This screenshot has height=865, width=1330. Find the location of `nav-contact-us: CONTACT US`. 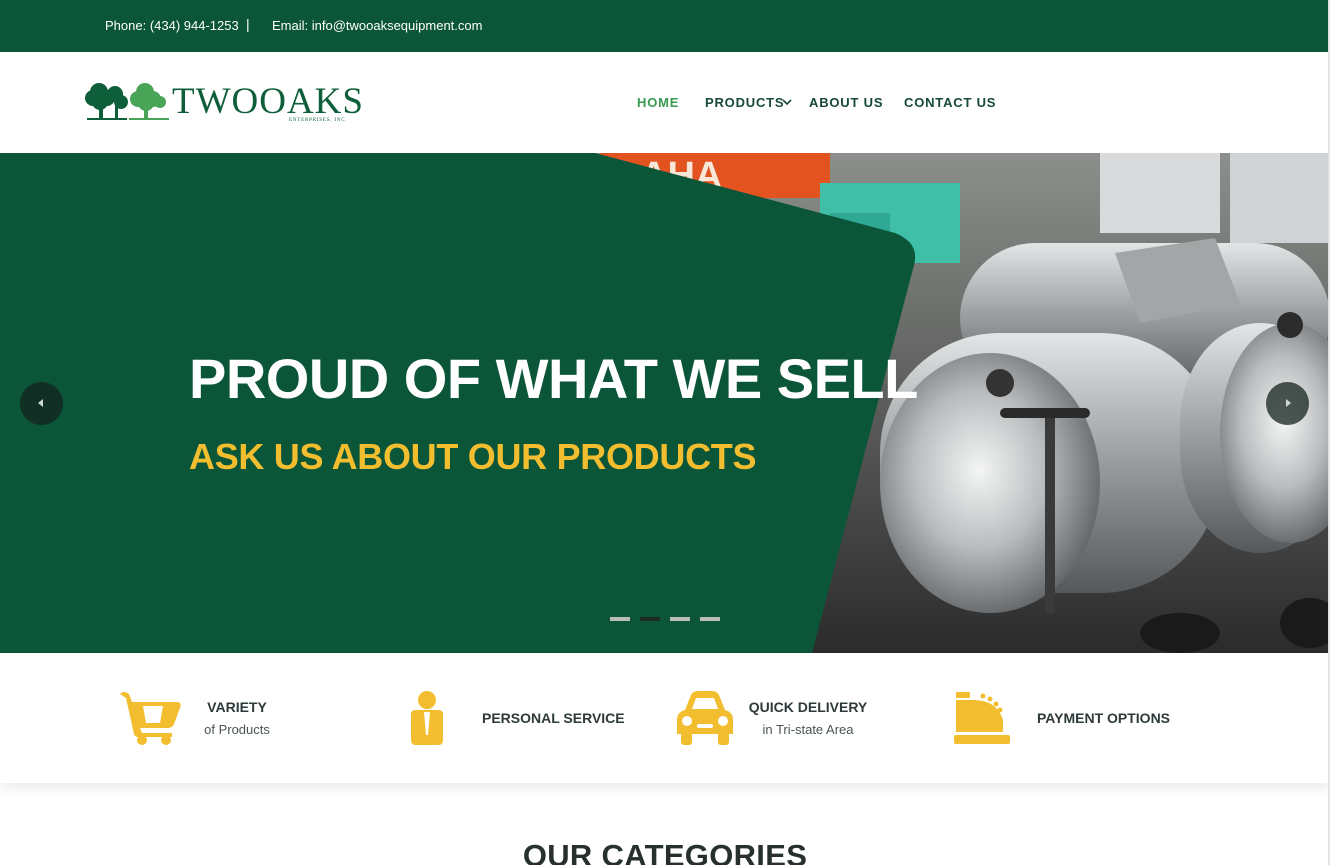

nav-contact-us: CONTACT US is located at coordinates (950, 102).